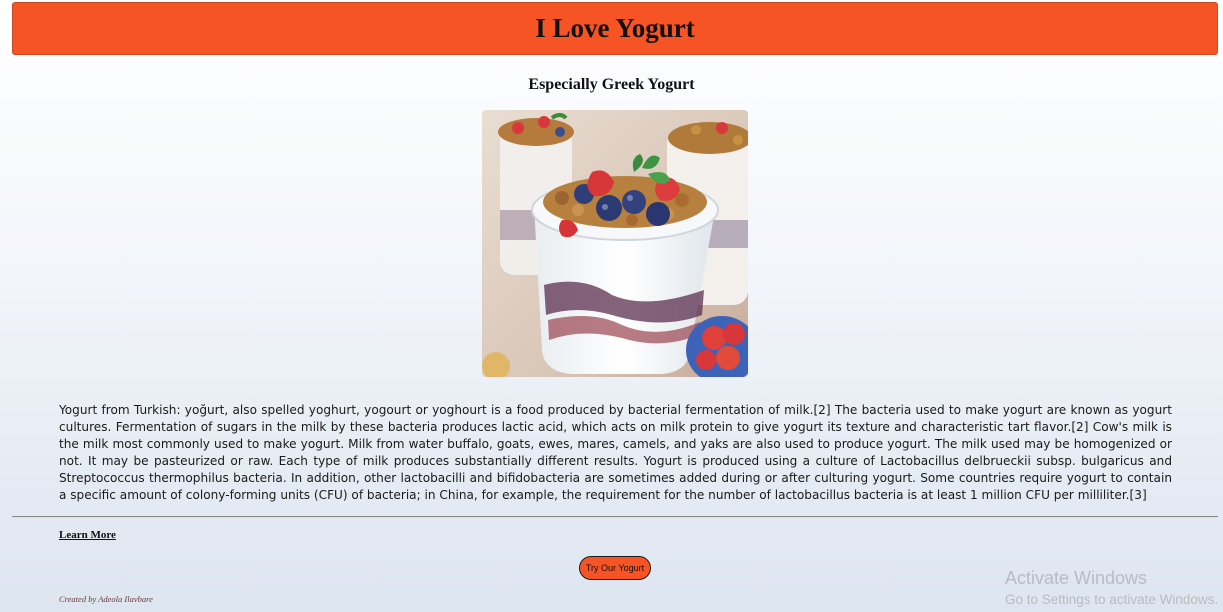 This screenshot has width=1223, height=612. Describe the element at coordinates (611, 84) in the screenshot. I see `page-subtitle: Especially Greek Yogurt` at that location.